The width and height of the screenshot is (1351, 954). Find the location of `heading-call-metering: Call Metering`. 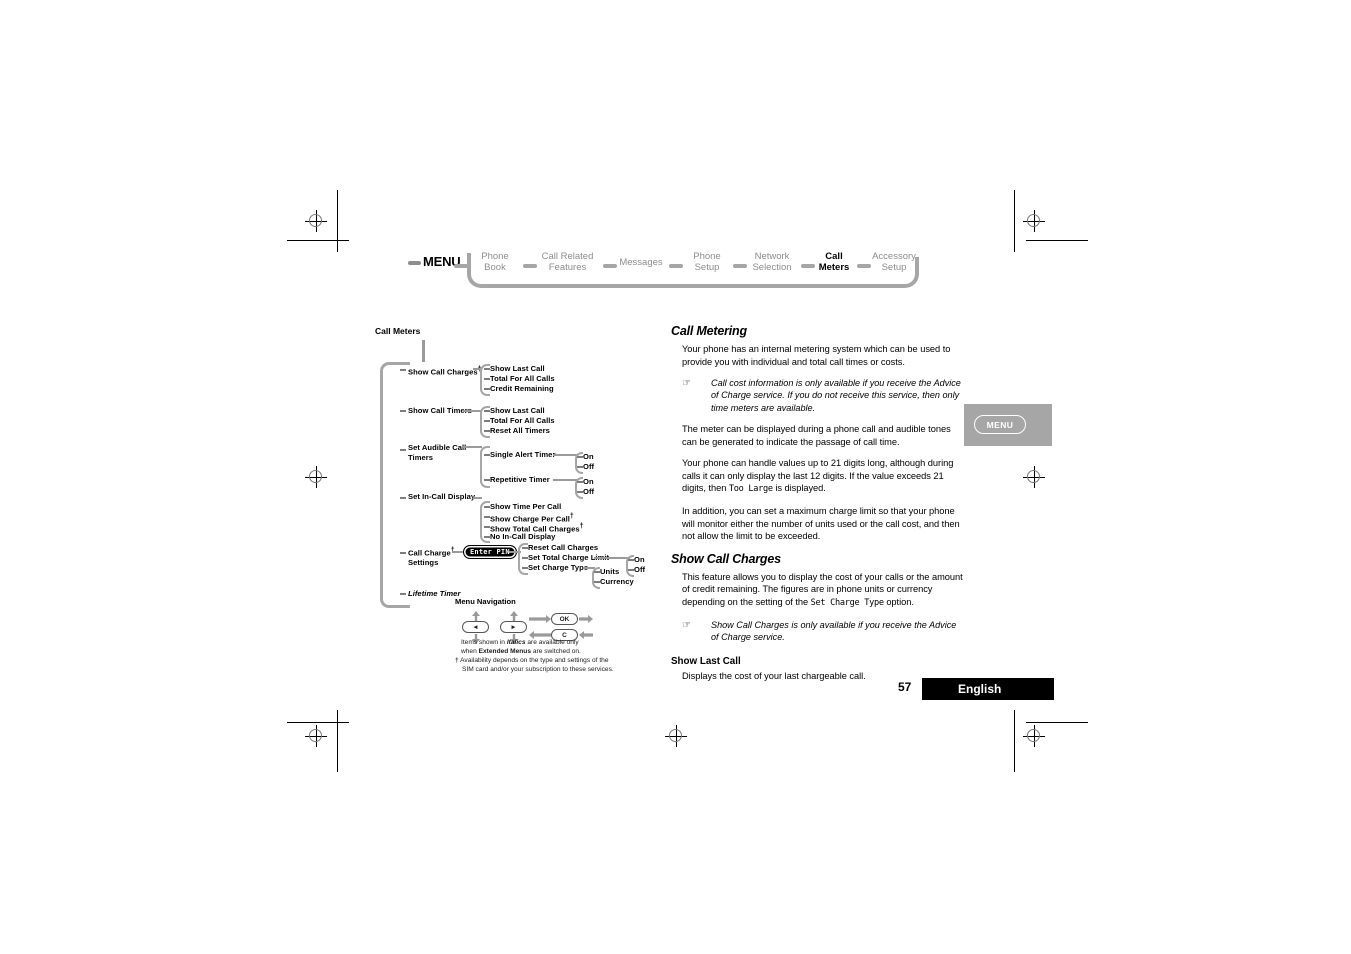

heading-call-metering: Call Metering is located at coordinates (709, 331).